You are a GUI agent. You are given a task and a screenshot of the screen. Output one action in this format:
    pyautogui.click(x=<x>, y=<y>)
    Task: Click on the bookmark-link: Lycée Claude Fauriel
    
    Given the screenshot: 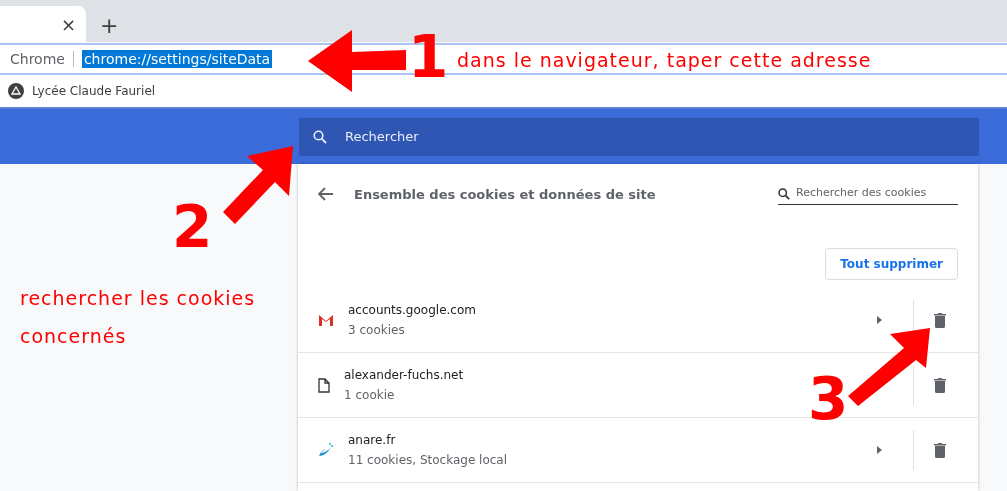 What is the action you would take?
    pyautogui.click(x=94, y=91)
    